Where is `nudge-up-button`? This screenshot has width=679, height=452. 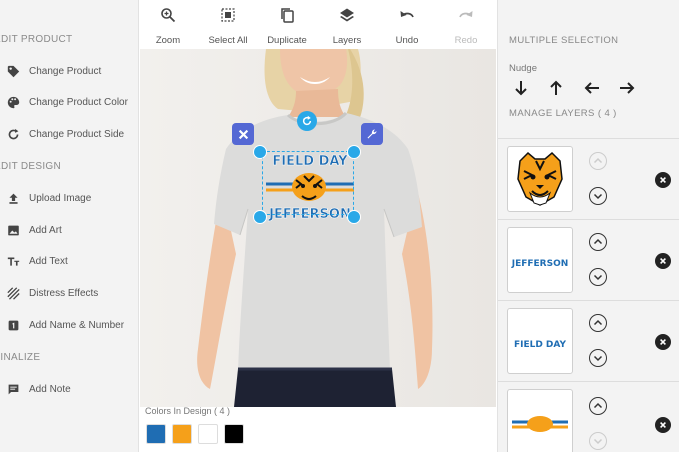 nudge-up-button is located at coordinates (556, 88).